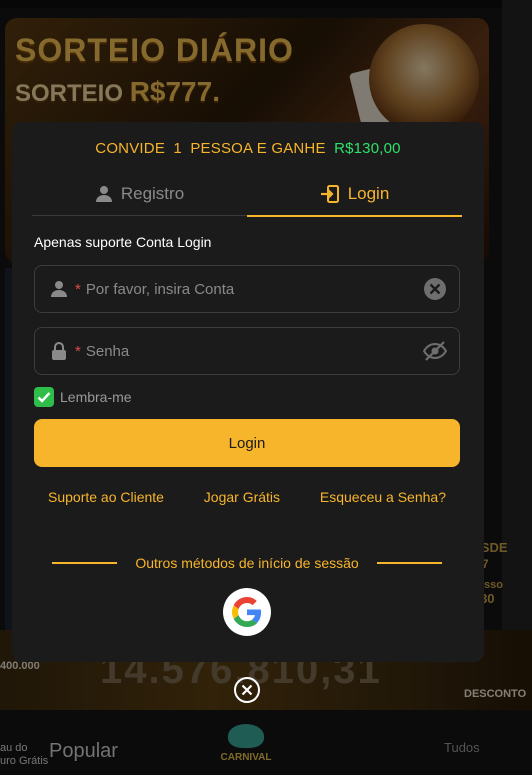  I want to click on other-methods-label: Outros métodos de início de sessão, so click(247, 563).